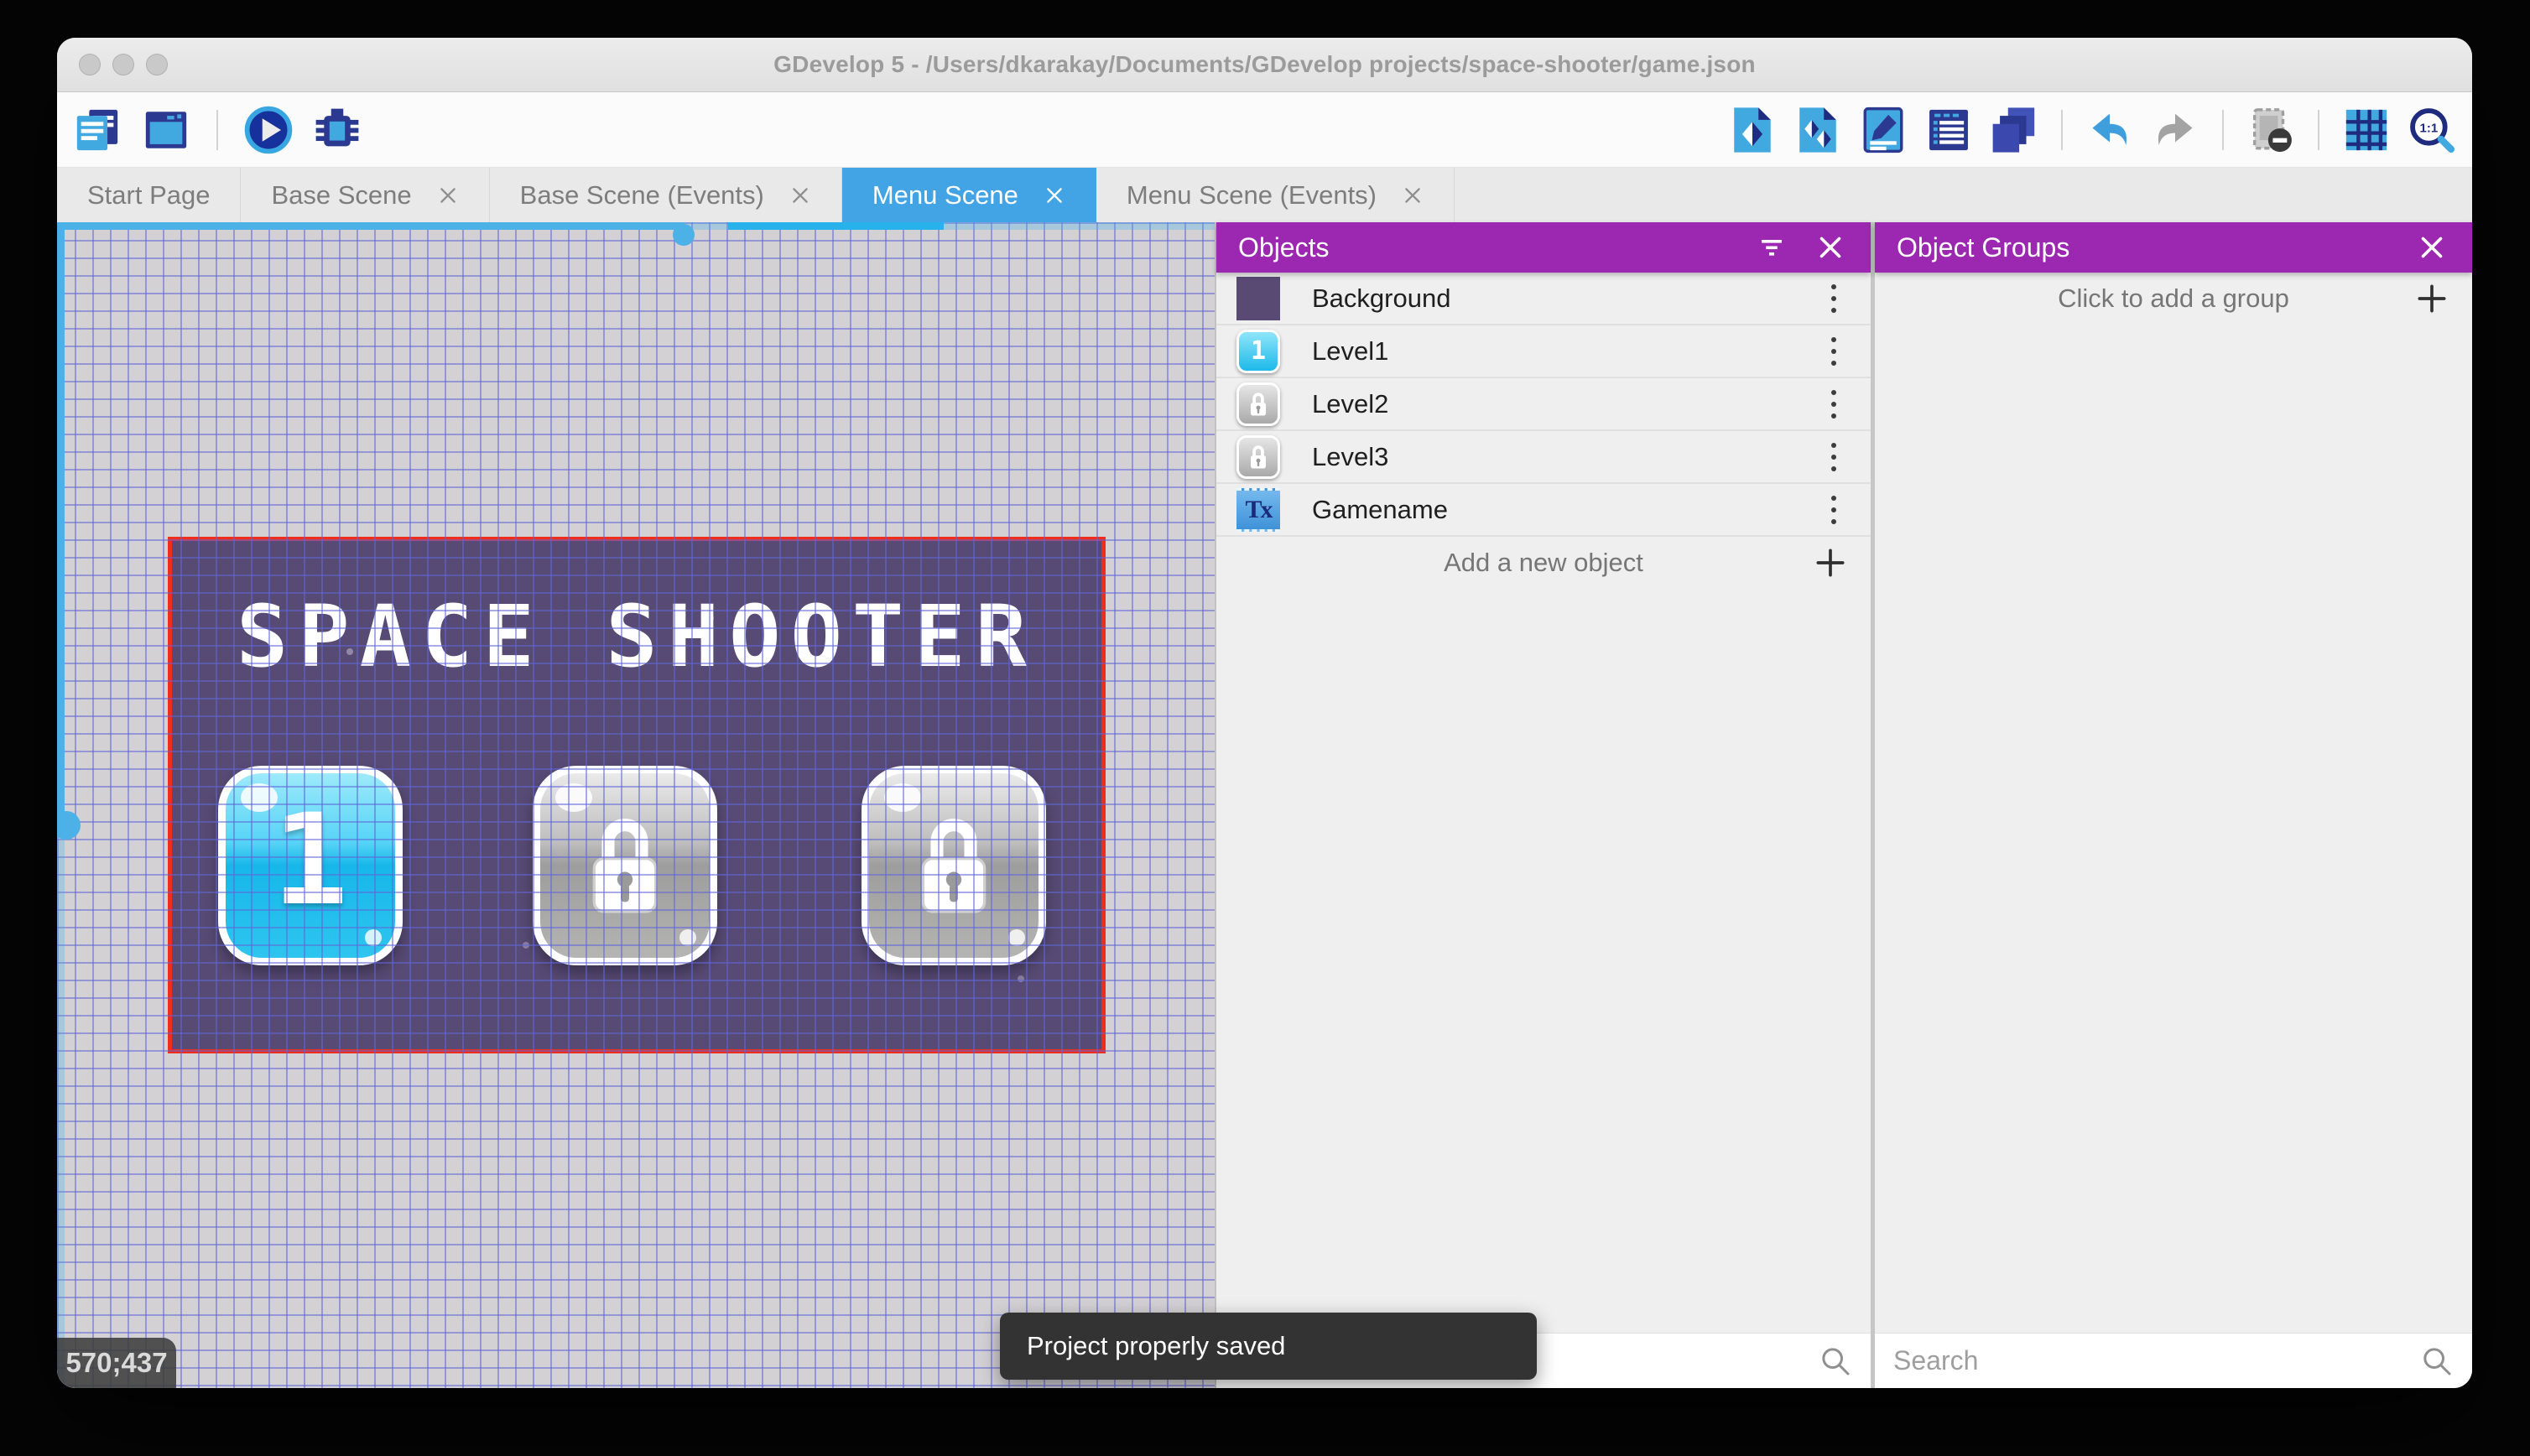 The height and width of the screenshot is (1456, 2530). I want to click on objects-panel-header: Objects, so click(1543, 248).